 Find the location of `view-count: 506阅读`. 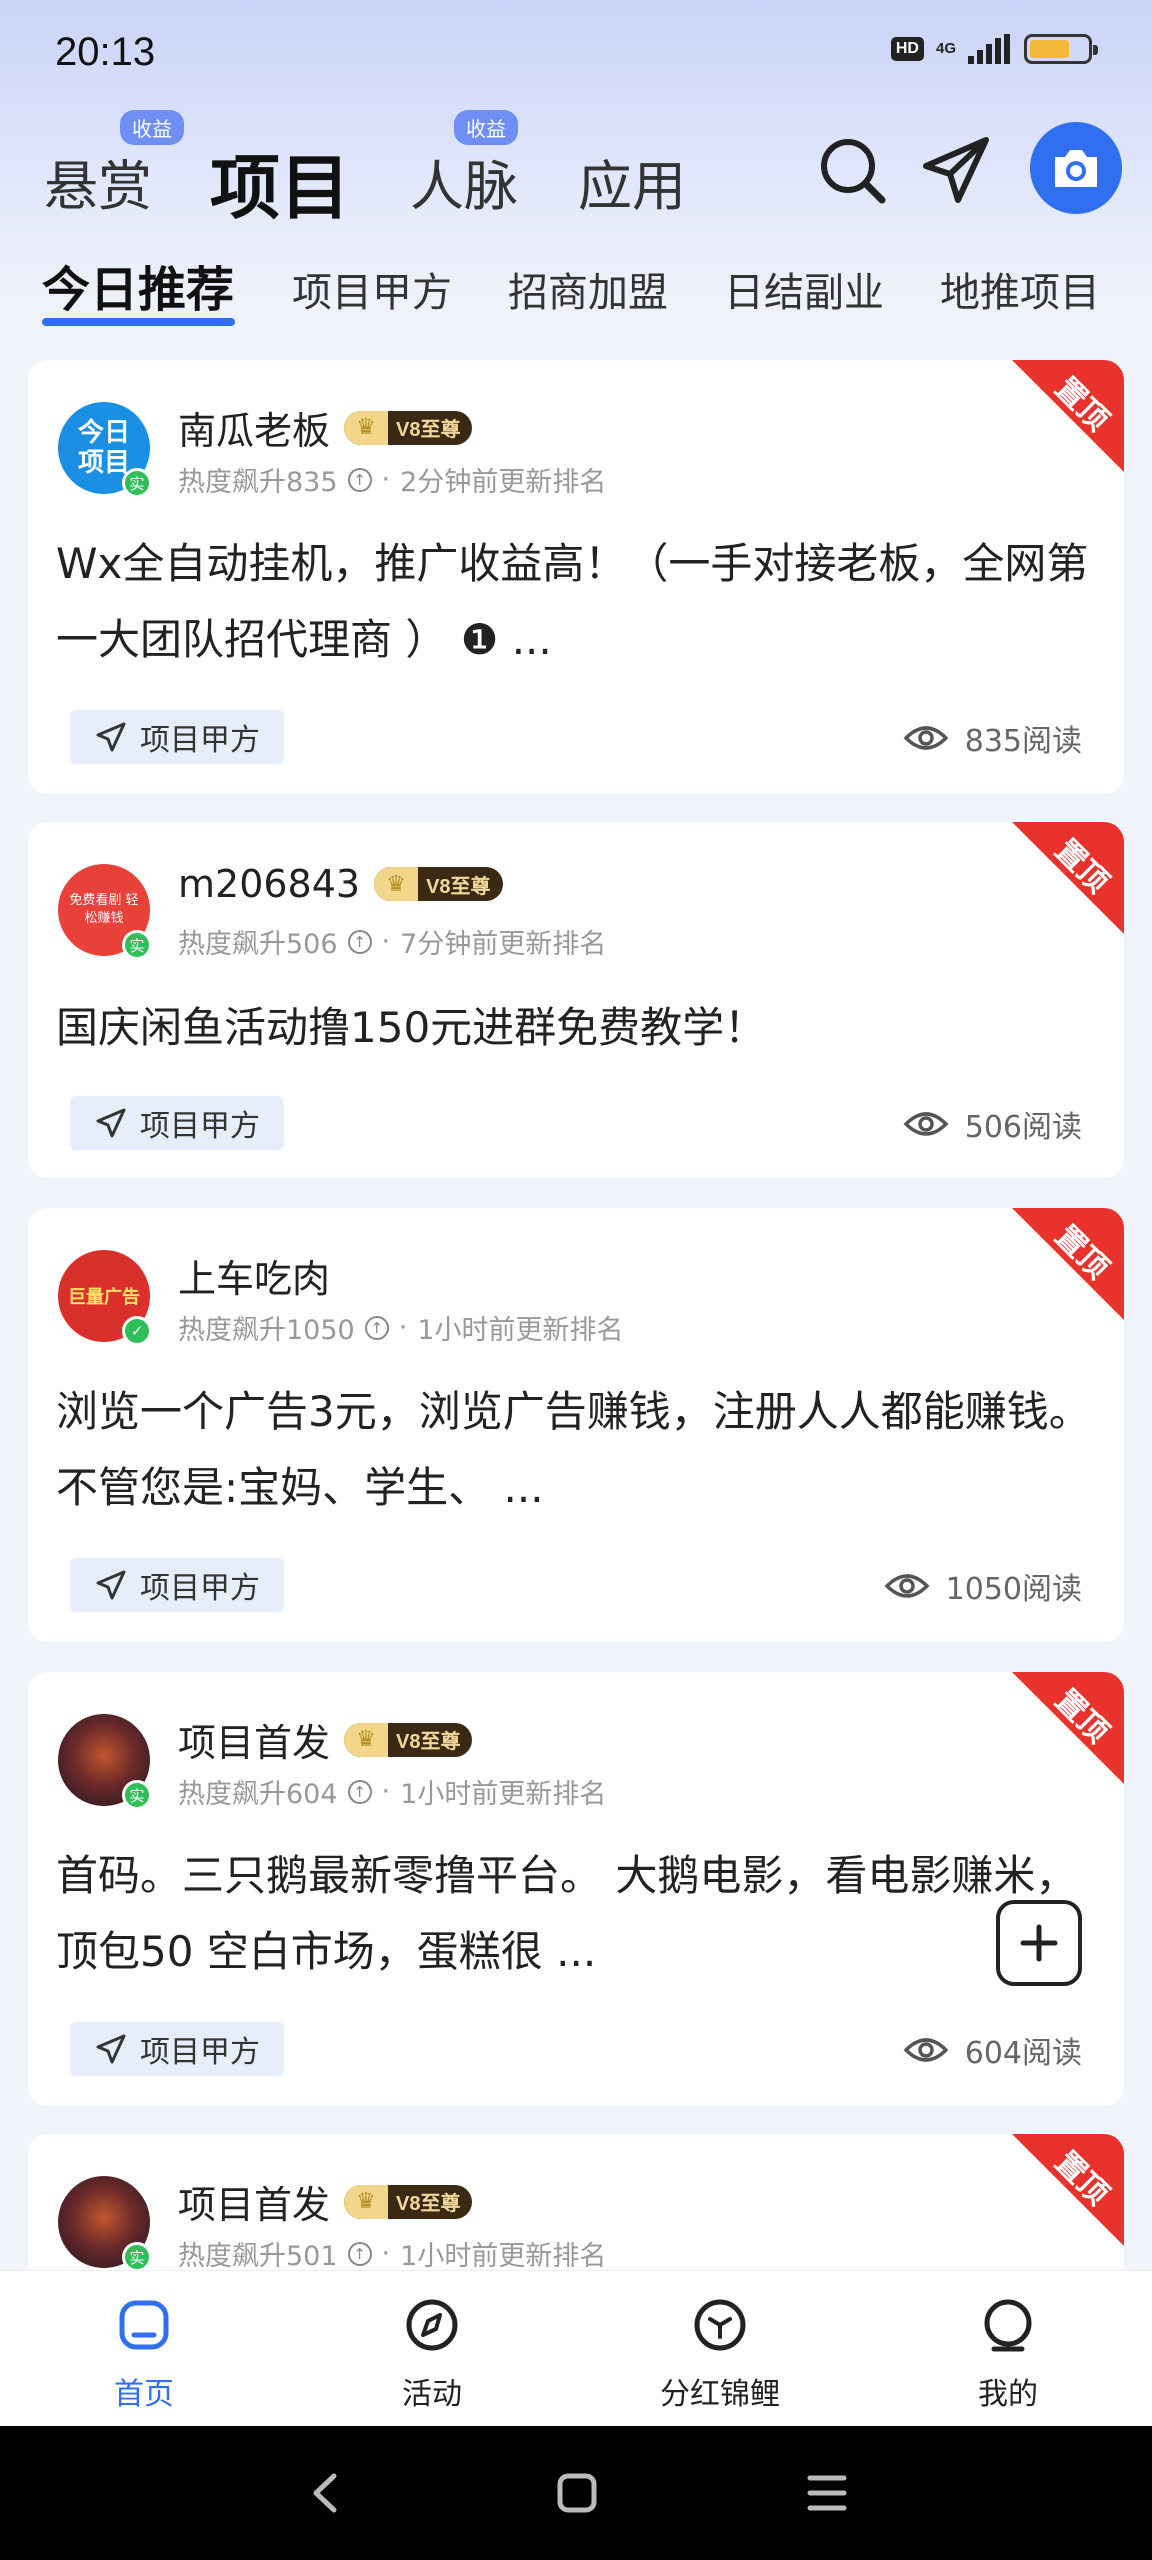

view-count: 506阅读 is located at coordinates (992, 1124).